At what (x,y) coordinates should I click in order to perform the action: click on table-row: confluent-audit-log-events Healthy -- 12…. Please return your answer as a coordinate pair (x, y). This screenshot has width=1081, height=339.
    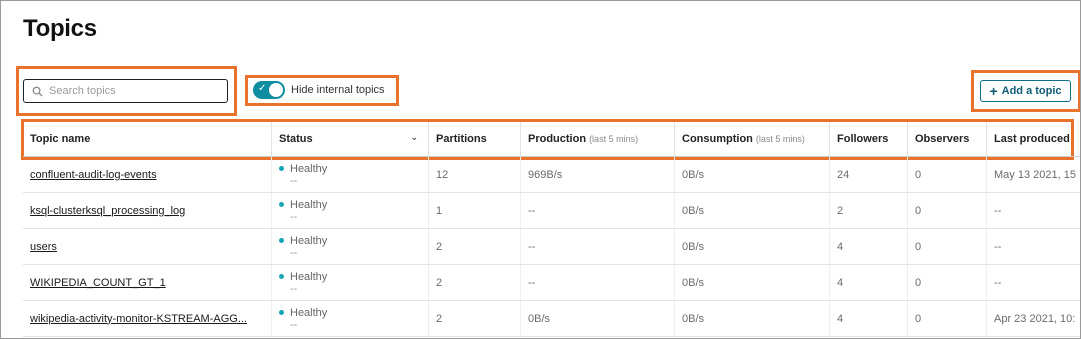
    Looking at the image, I should click on (551, 175).